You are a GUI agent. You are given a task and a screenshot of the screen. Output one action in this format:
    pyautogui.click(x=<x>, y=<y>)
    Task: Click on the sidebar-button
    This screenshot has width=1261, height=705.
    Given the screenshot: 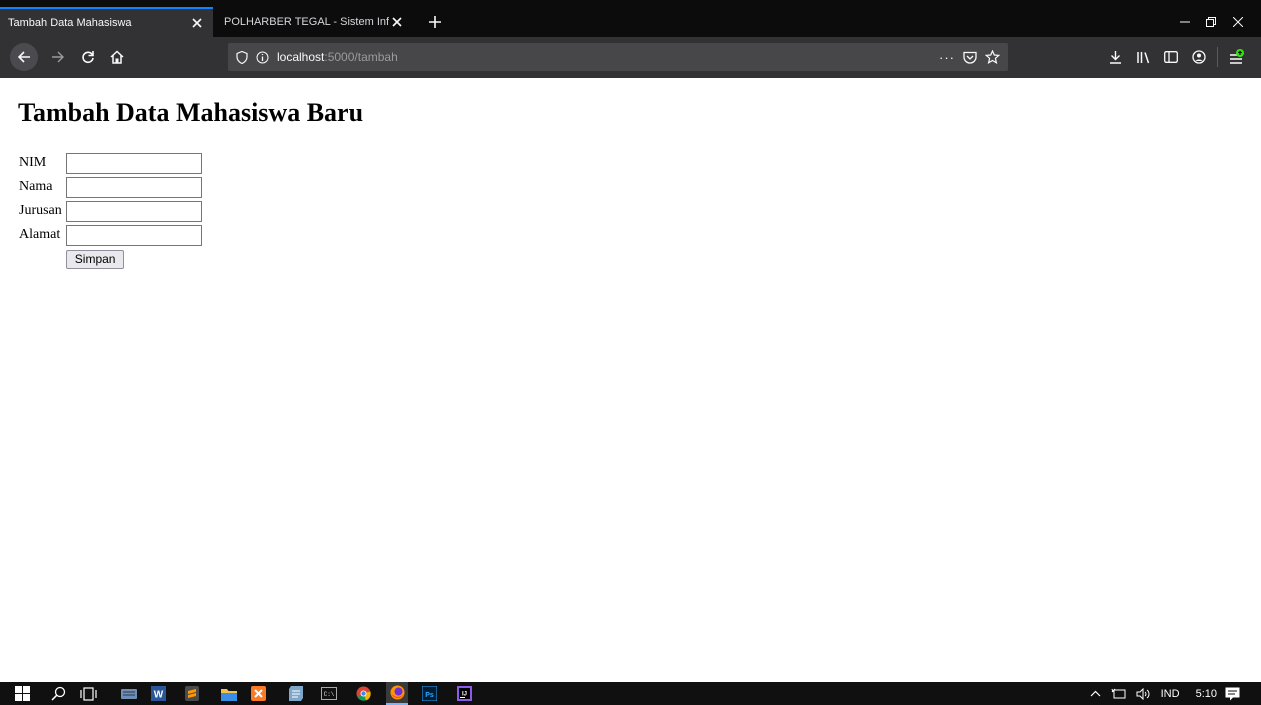 What is the action you would take?
    pyautogui.click(x=1171, y=57)
    